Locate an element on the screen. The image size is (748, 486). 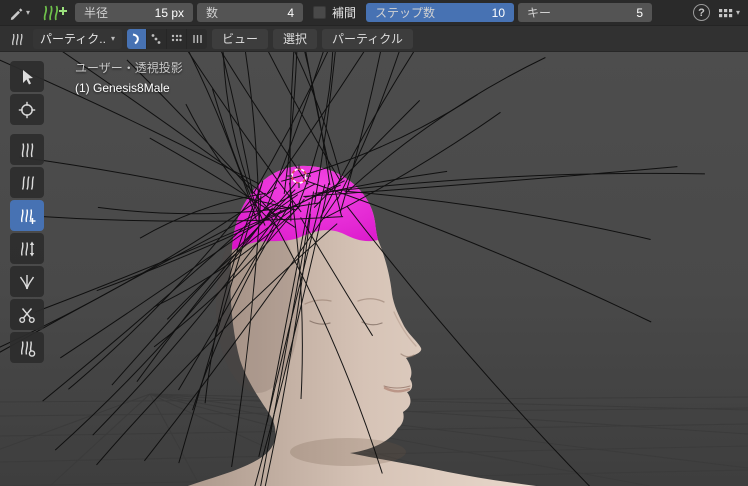
left-toolbar is located at coordinates (27, 212).